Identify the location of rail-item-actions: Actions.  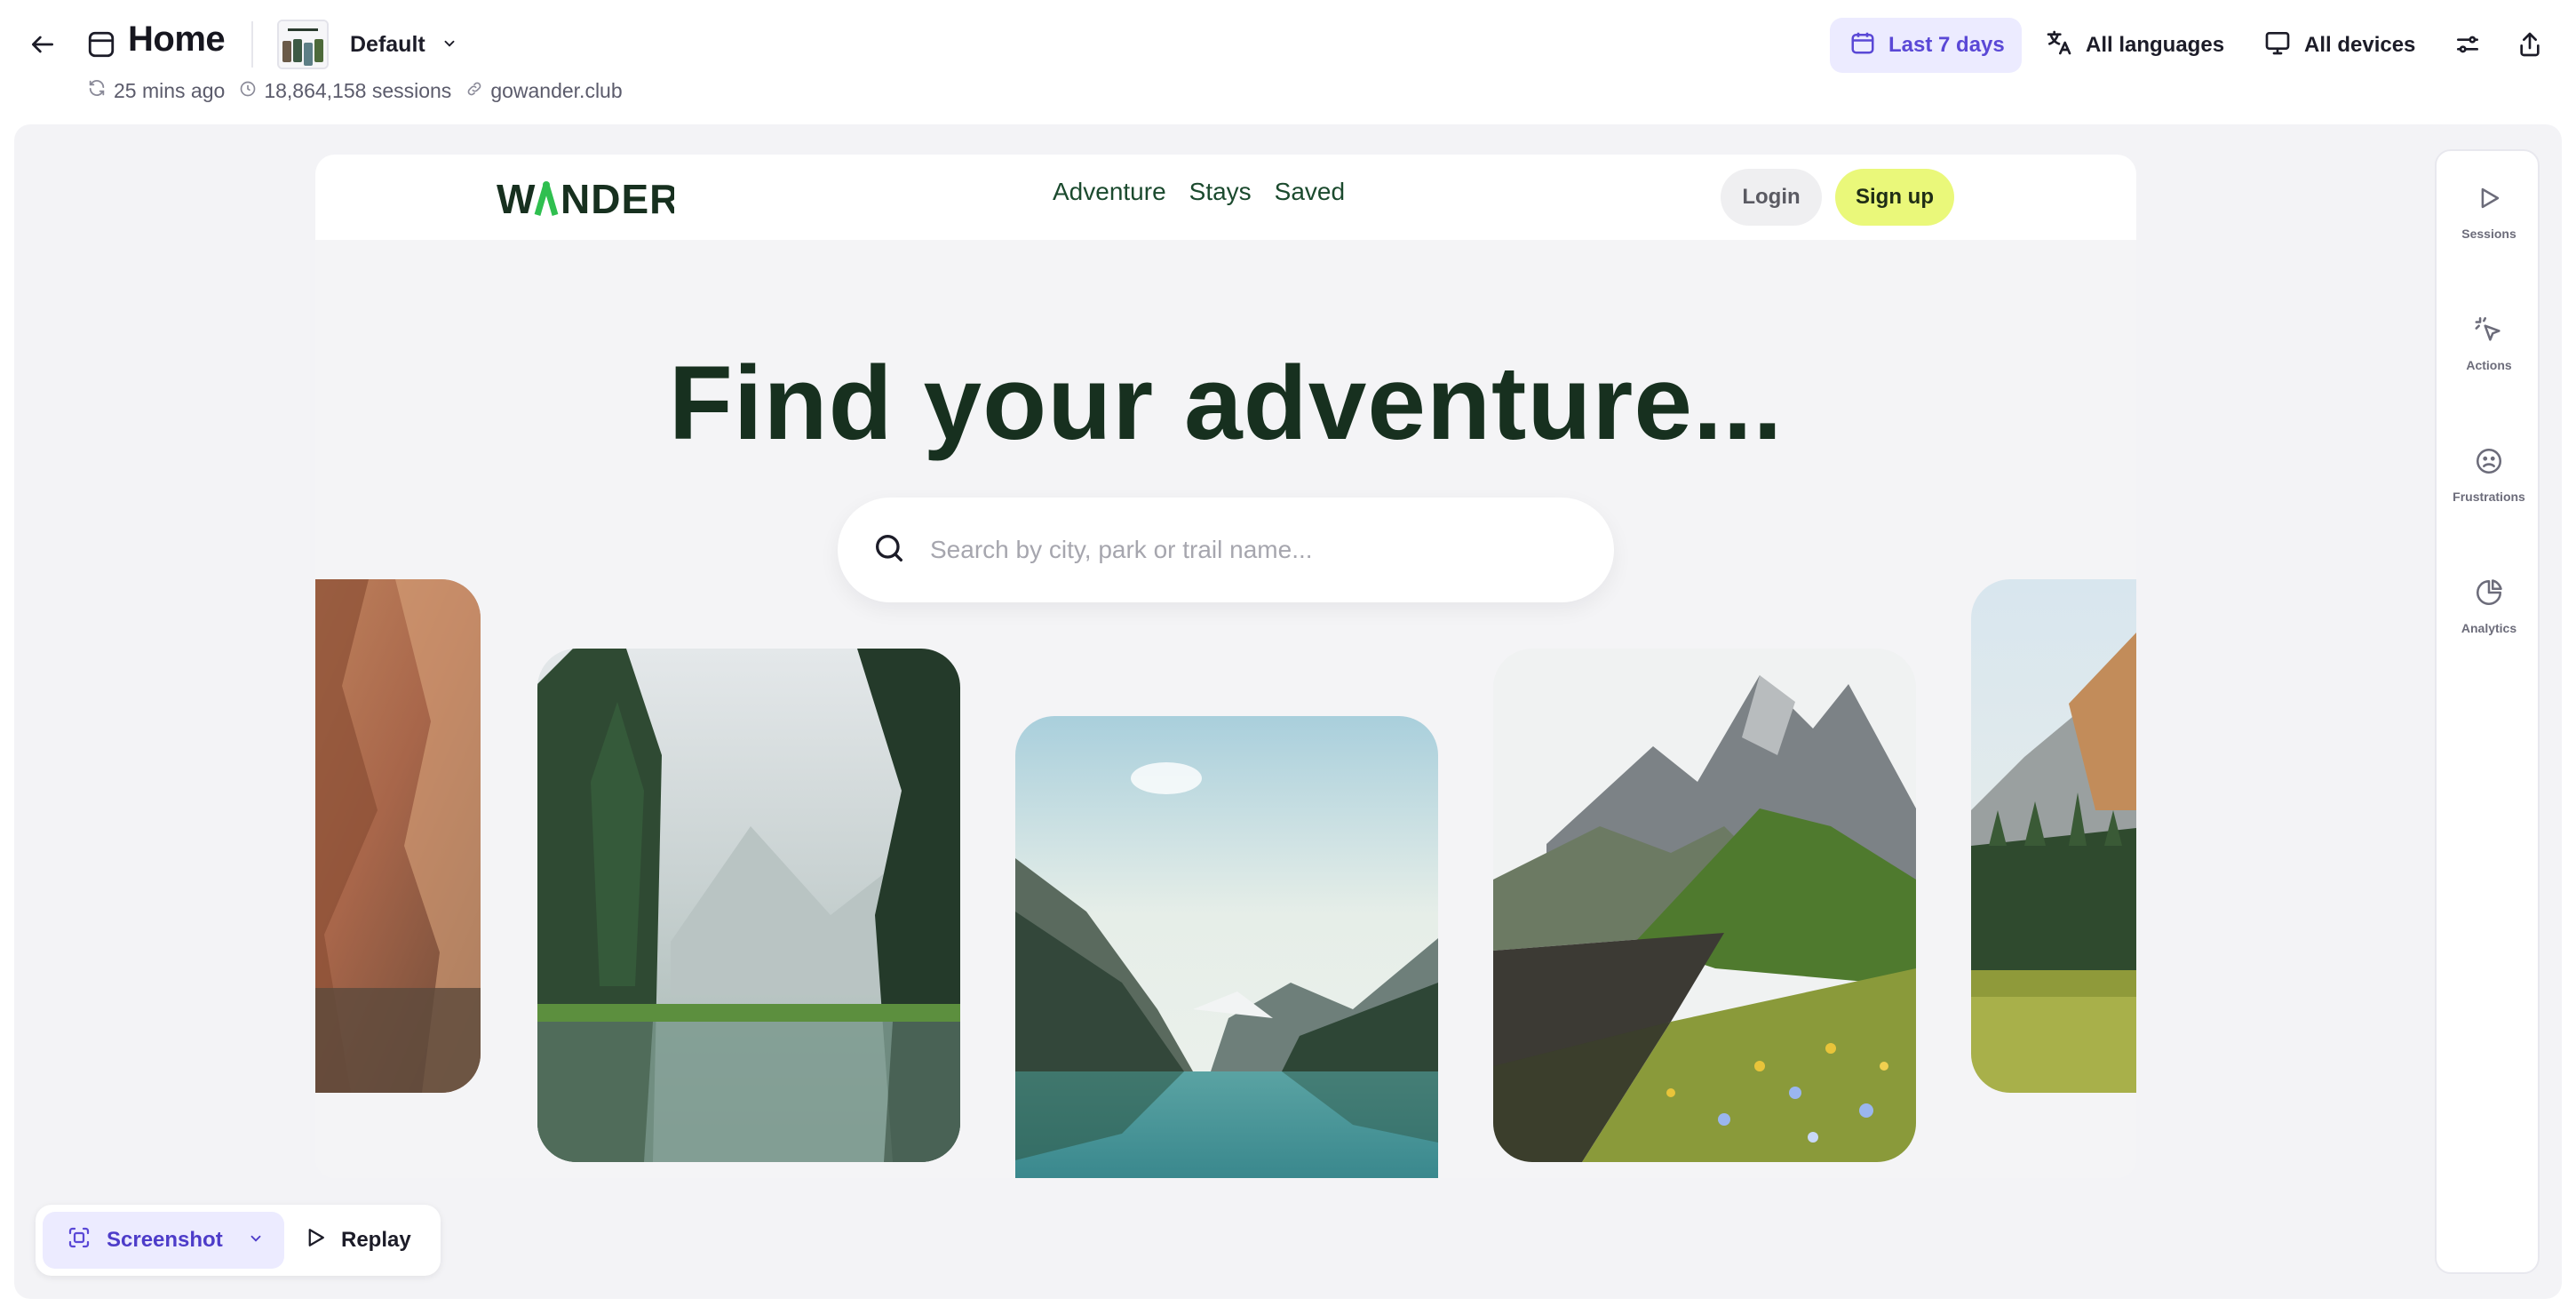
(2489, 343).